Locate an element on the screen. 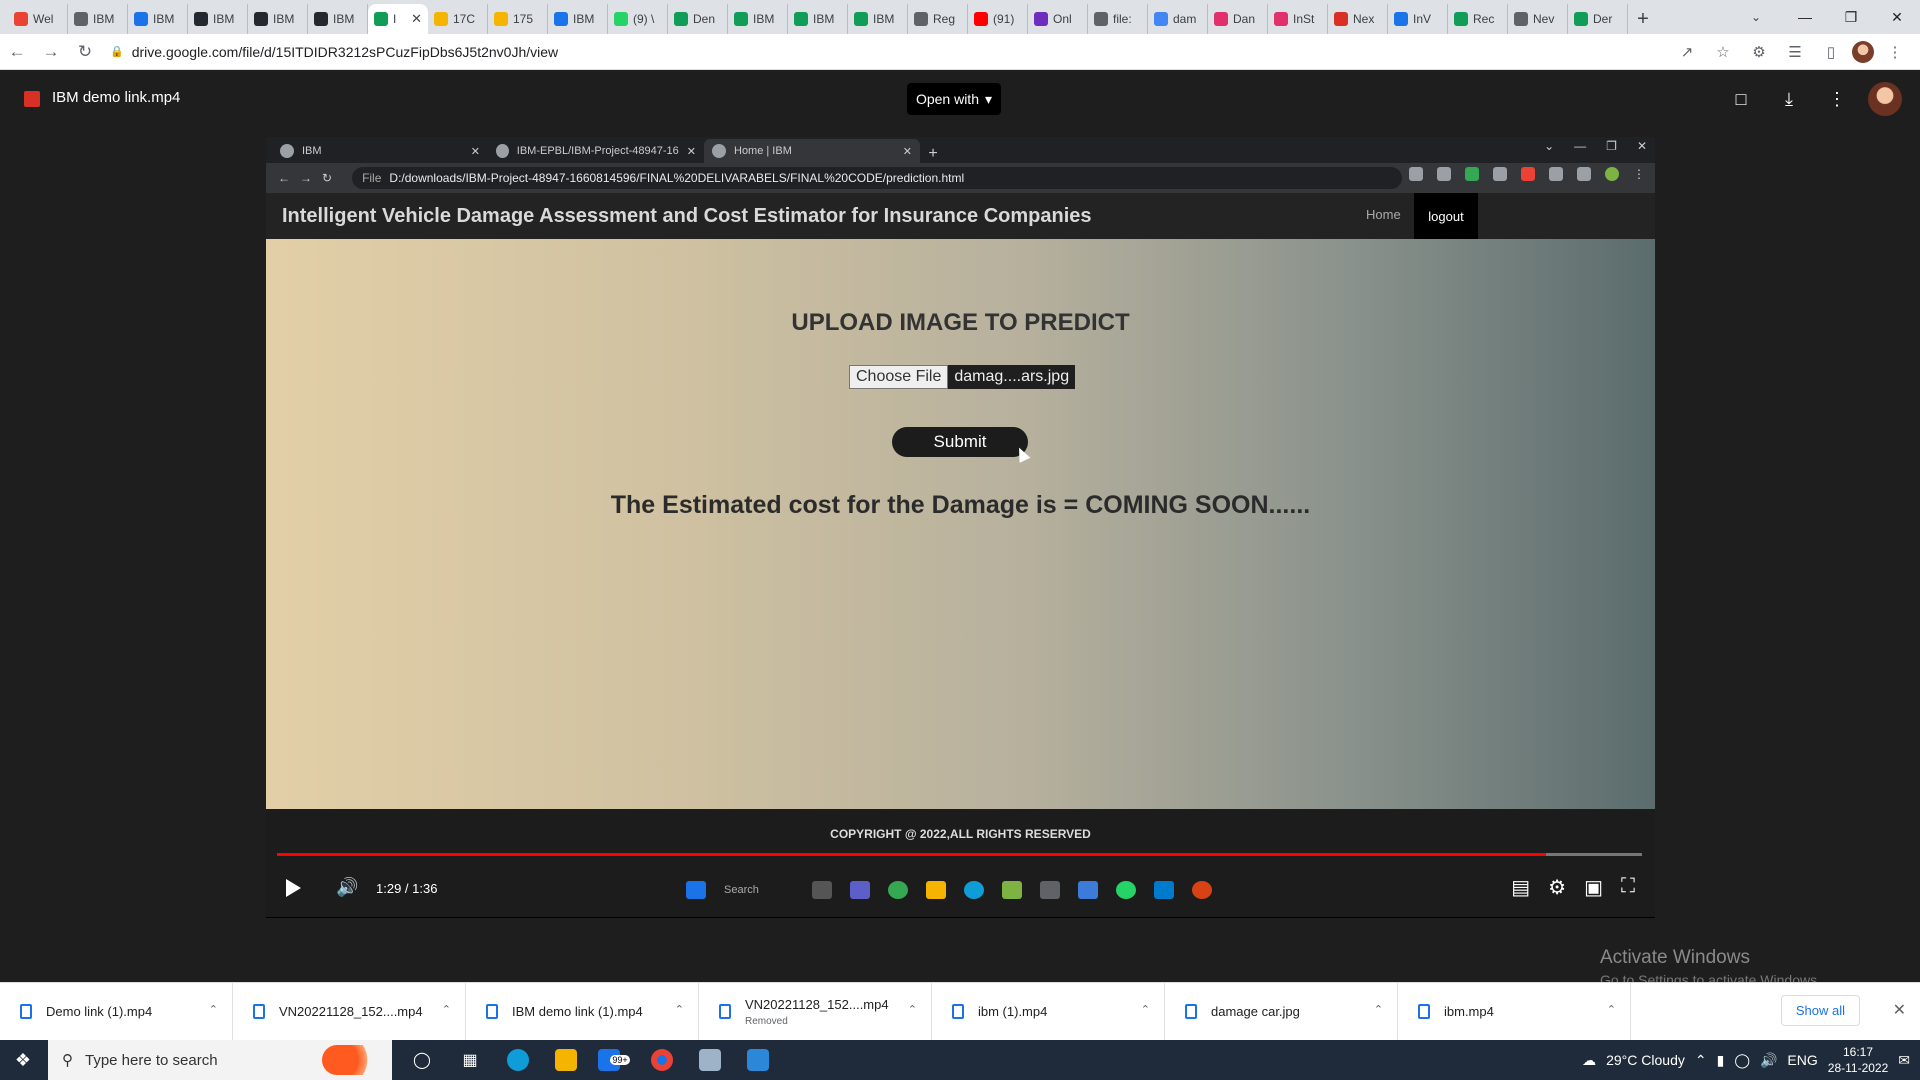 The image size is (1920, 1080). battery-icon: ▮ is located at coordinates (1721, 1060).